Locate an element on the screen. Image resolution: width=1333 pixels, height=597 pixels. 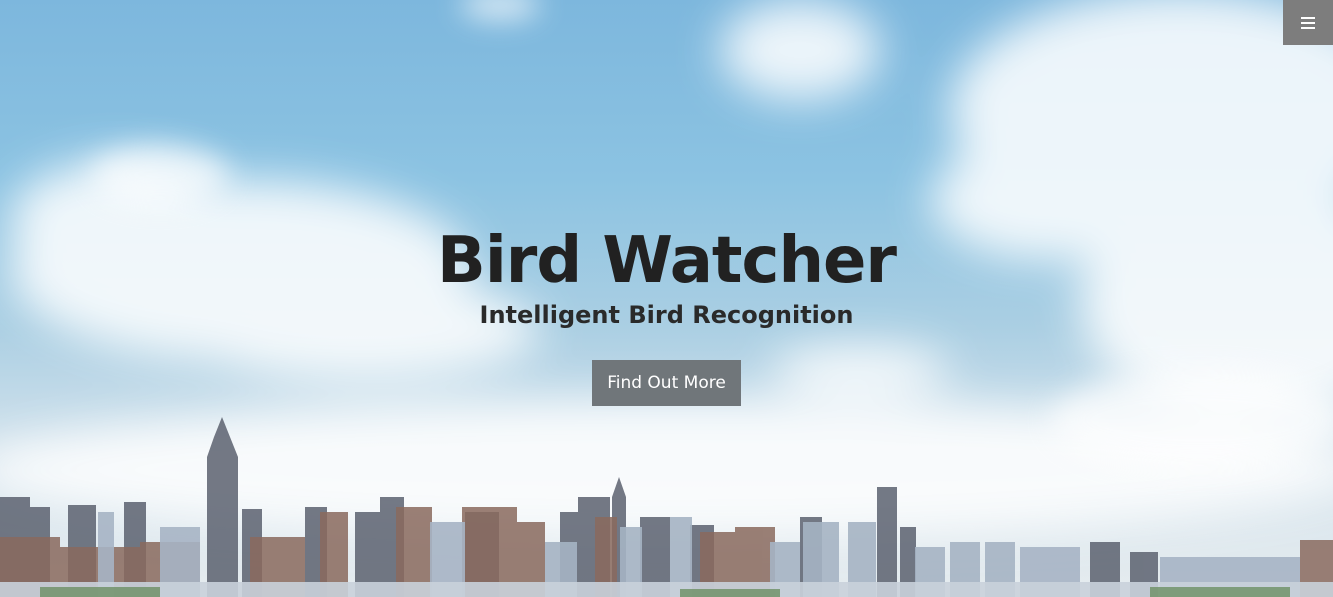
hamburger-menu-icon is located at coordinates (1308, 22).